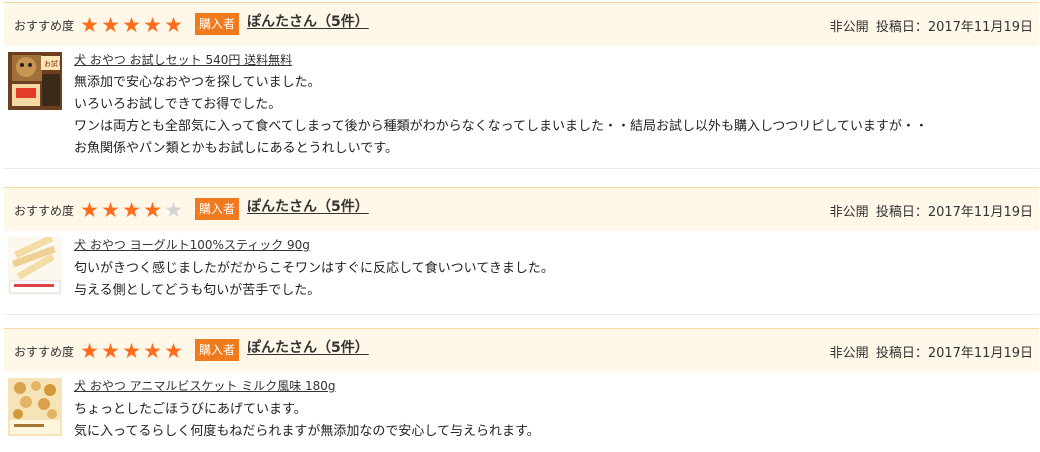 Image resolution: width=1040 pixels, height=452 pixels. I want to click on review-line: ちょっとしたごほうびにあげています。, so click(190, 409).